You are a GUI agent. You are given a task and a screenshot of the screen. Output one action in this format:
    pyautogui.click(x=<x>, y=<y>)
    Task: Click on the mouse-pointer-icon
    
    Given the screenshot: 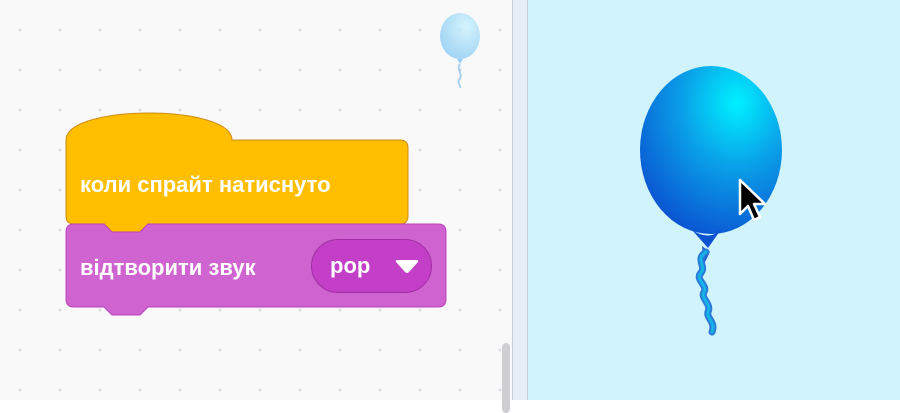 What is the action you would take?
    pyautogui.click(x=752, y=200)
    